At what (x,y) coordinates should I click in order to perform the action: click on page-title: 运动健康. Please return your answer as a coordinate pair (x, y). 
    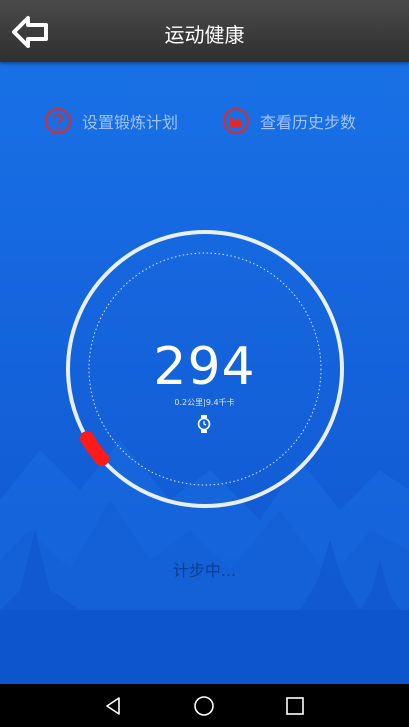
    Looking at the image, I should click on (204, 35).